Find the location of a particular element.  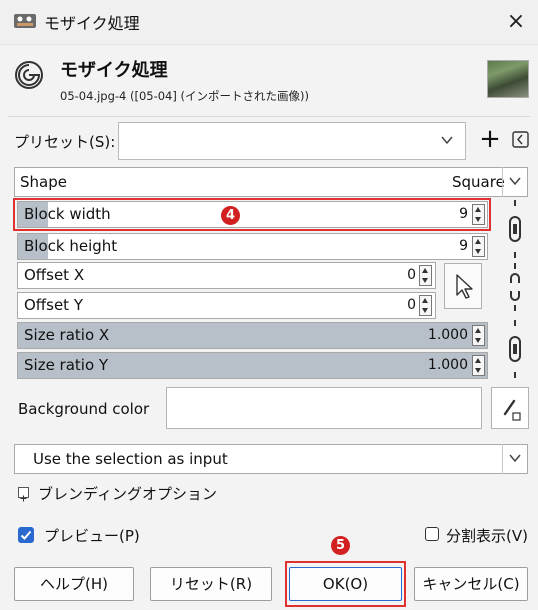

background-color-label: Background color is located at coordinates (84, 409).